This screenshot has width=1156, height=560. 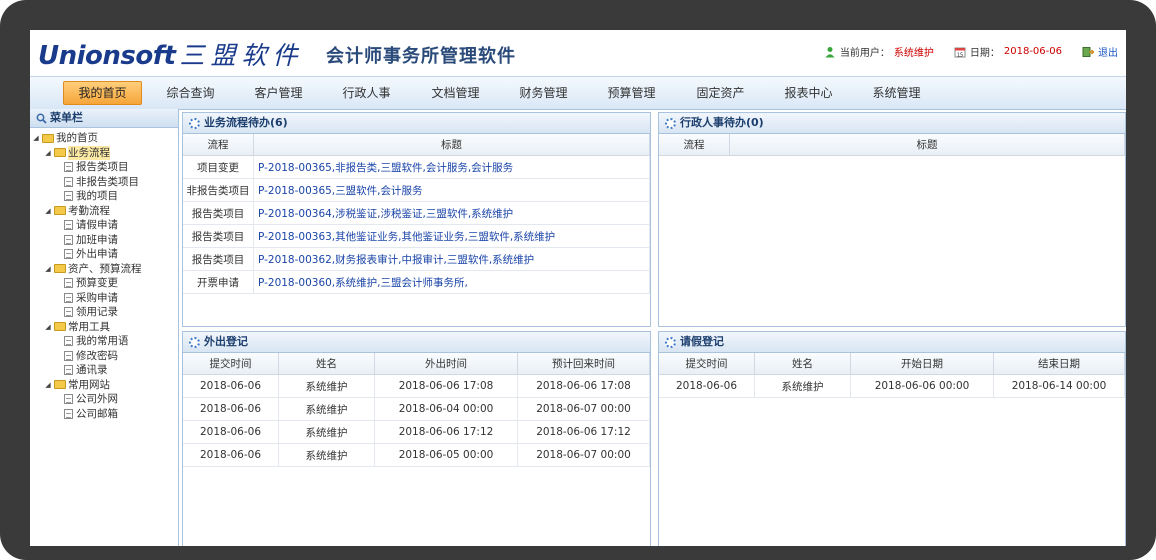 I want to click on table-row: 项目变更 P-2018-00365,非报告类,三盟软件,会计服务,会计服务, so click(x=416, y=167).